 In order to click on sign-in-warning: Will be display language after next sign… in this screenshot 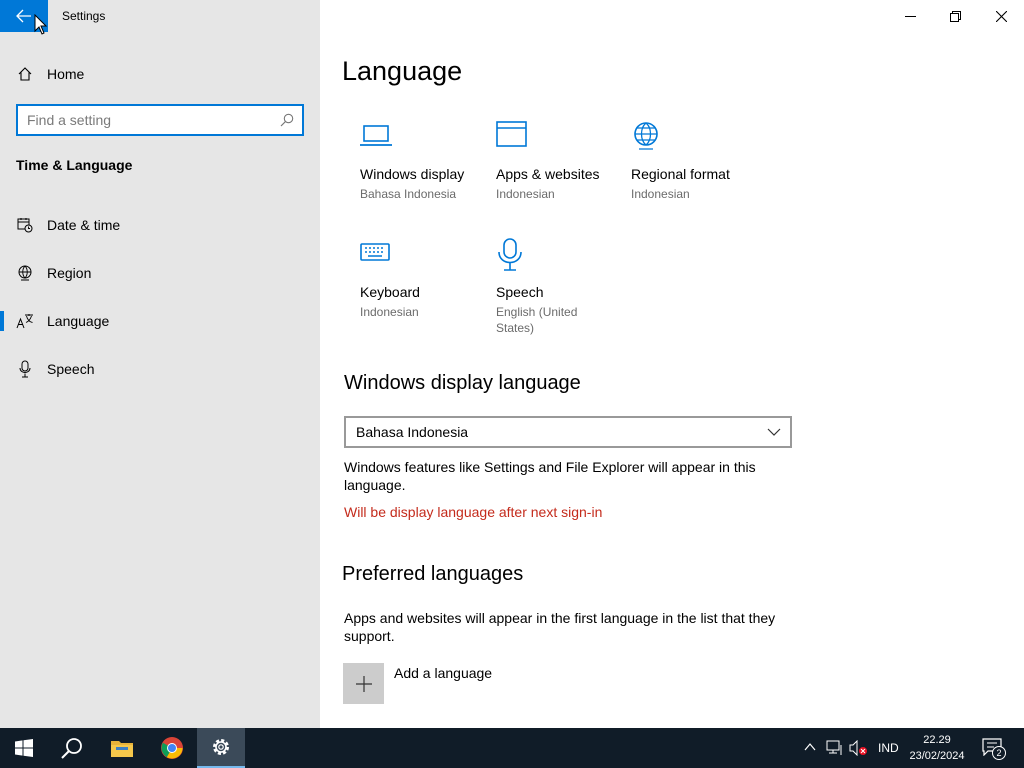, I will do `click(473, 512)`.